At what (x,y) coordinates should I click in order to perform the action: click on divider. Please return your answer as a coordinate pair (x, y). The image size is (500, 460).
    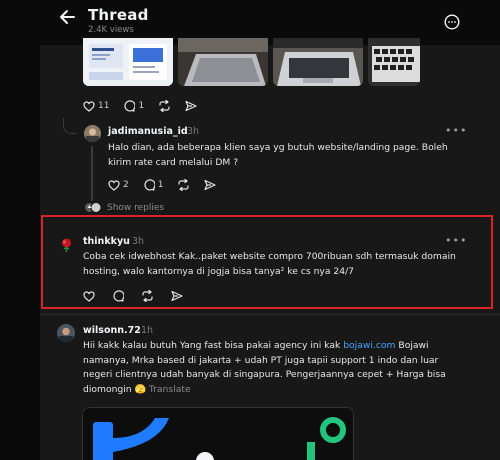
    Looking at the image, I should click on (270, 314).